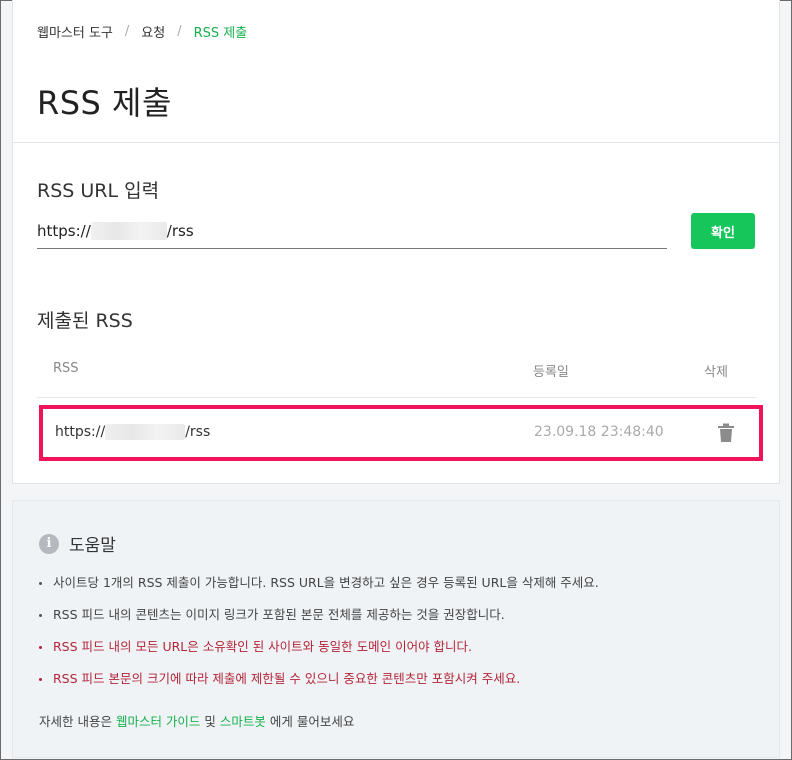 The width and height of the screenshot is (792, 760). What do you see at coordinates (77, 721) in the screenshot?
I see `help-footer-prefix: 자세한 내용은` at bounding box center [77, 721].